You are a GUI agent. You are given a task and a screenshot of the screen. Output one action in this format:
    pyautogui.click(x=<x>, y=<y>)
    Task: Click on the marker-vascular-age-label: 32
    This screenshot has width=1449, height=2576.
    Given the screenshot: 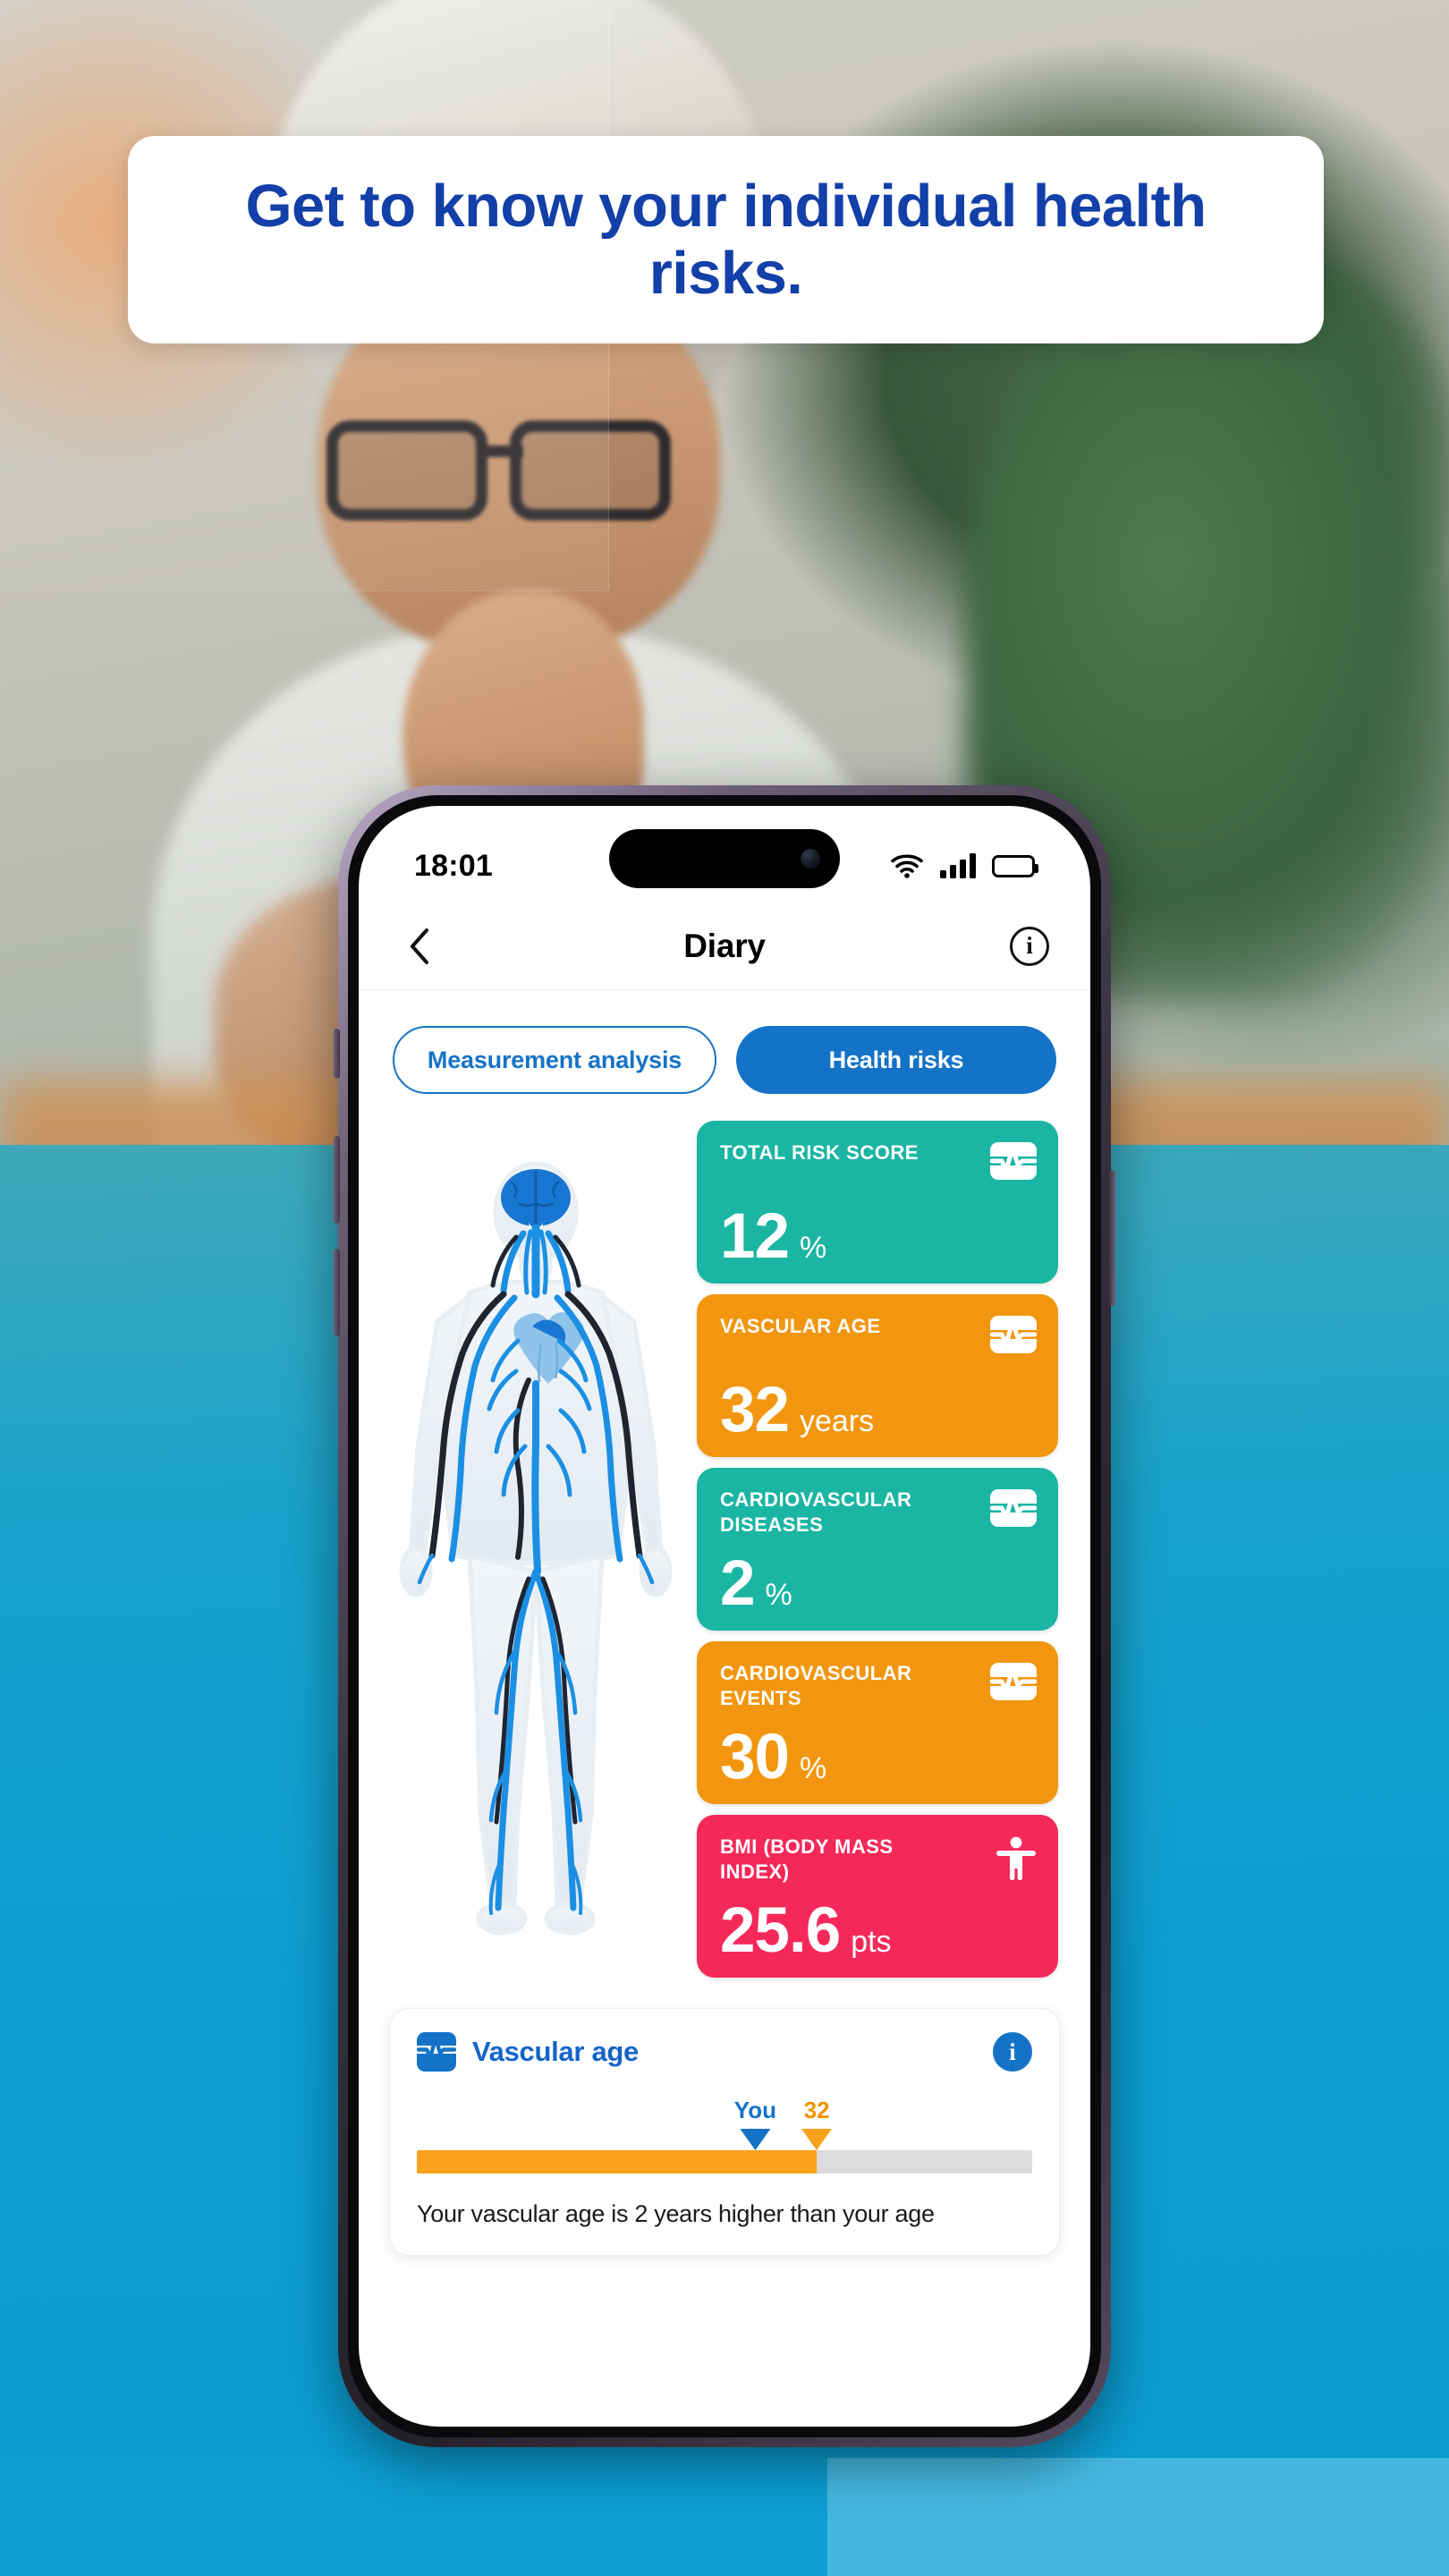 What is the action you would take?
    pyautogui.click(x=816, y=2110)
    